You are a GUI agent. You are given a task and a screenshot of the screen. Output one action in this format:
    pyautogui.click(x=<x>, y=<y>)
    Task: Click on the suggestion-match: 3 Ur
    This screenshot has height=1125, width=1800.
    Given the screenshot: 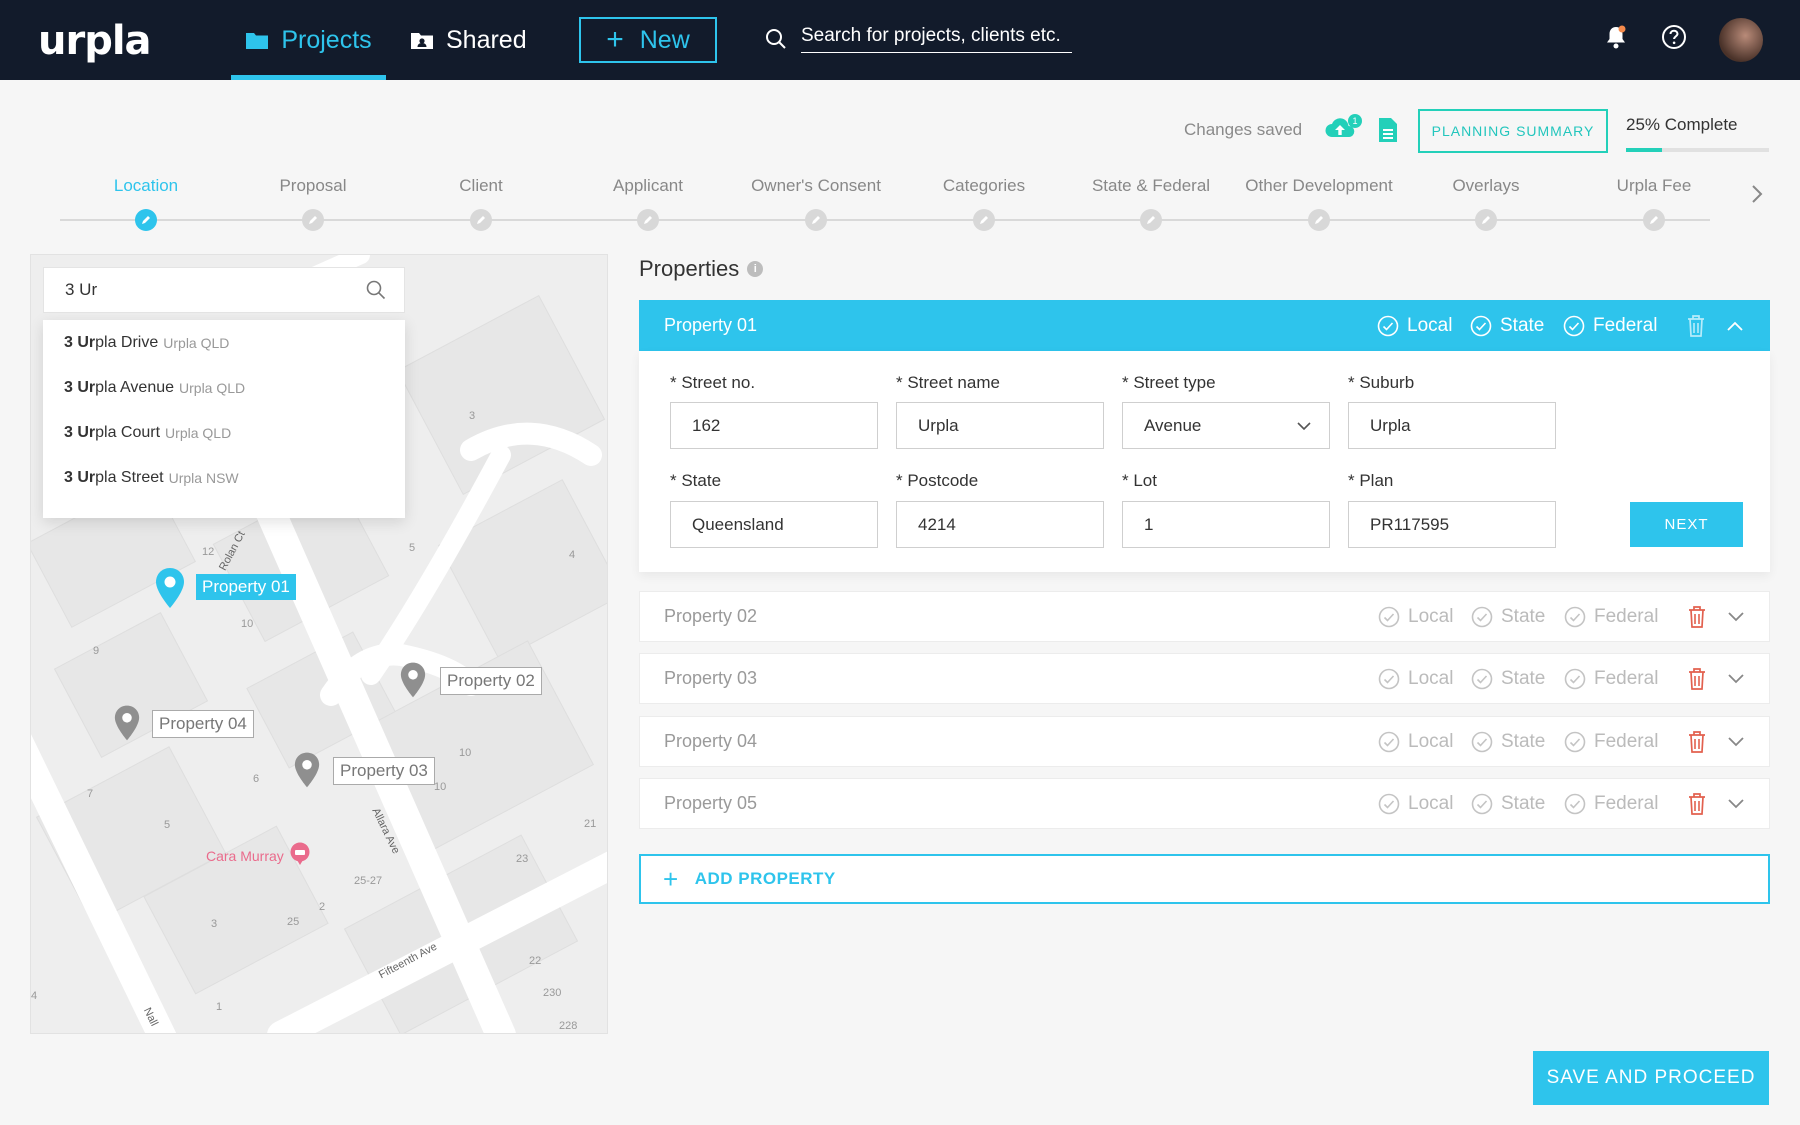 What is the action you would take?
    pyautogui.click(x=80, y=387)
    